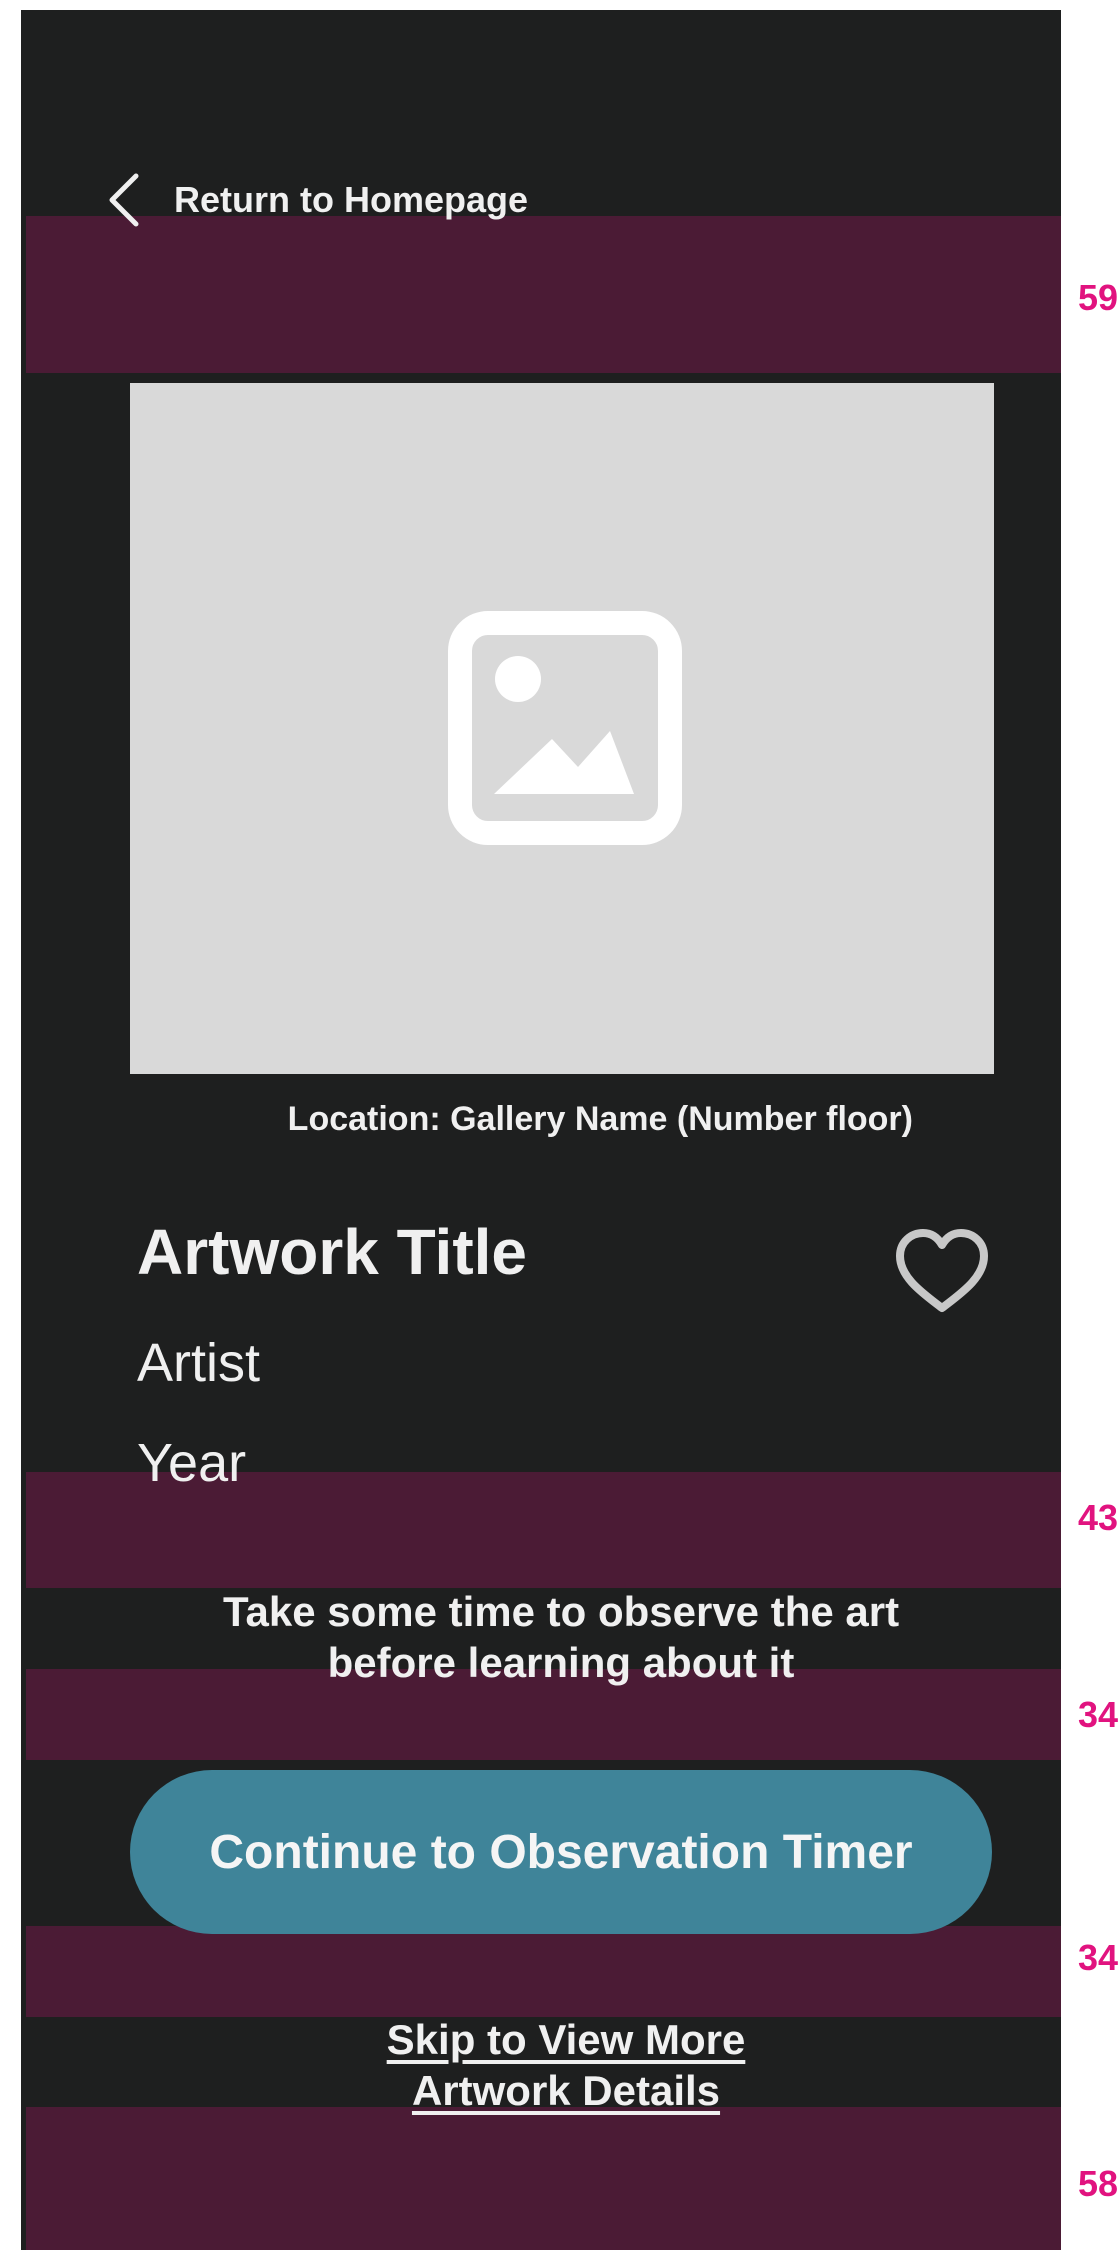 The height and width of the screenshot is (2250, 1119). I want to click on spacer-label-bottom: 58, so click(1098, 2183).